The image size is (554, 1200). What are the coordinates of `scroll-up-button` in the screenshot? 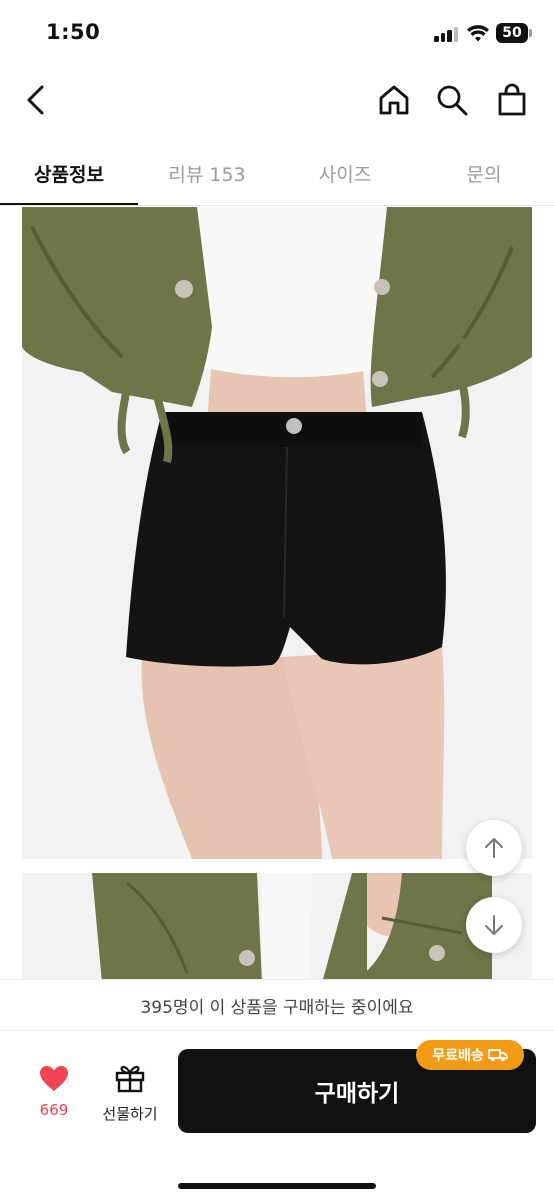 It's located at (494, 848).